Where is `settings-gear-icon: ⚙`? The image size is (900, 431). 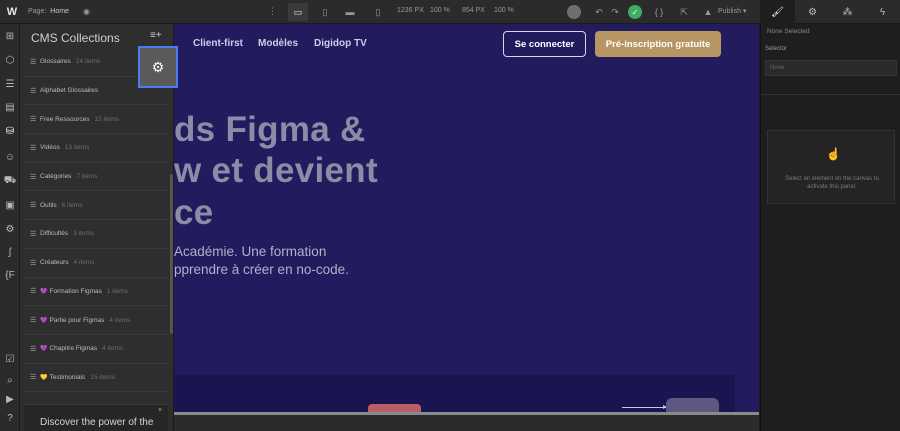 settings-gear-icon: ⚙ is located at coordinates (812, 12).